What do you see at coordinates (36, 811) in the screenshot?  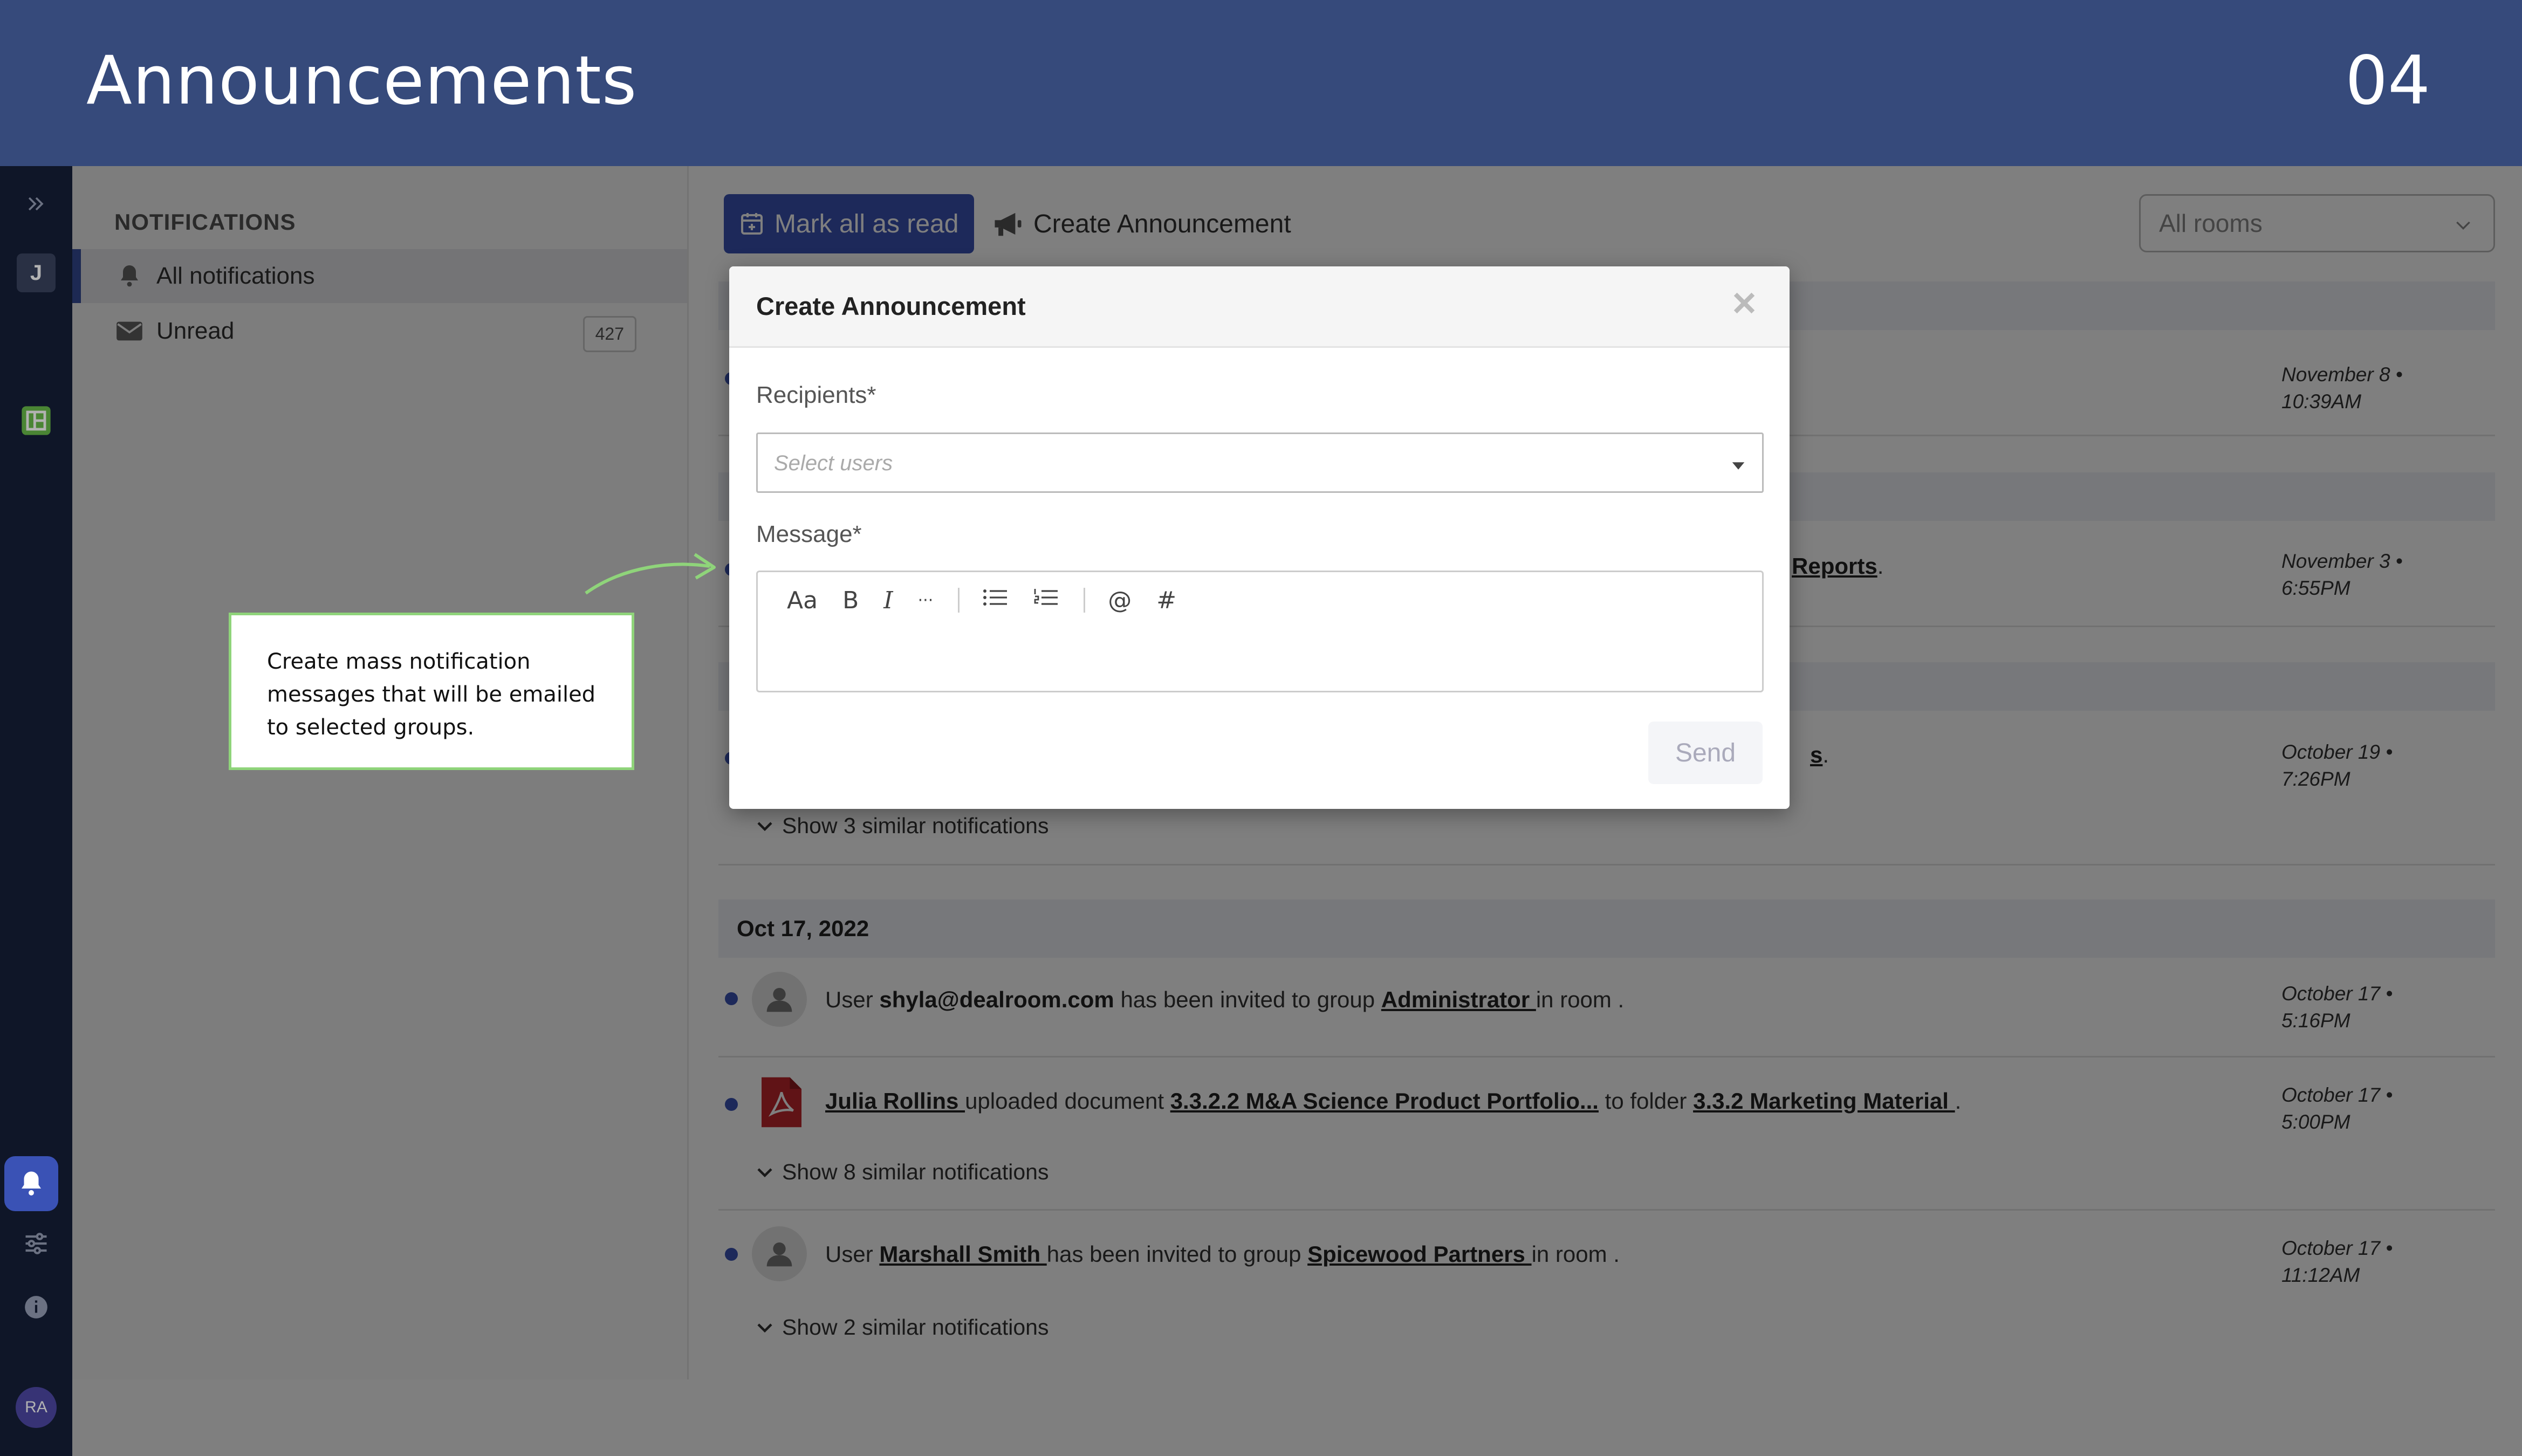 I see `rail-backdrop` at bounding box center [36, 811].